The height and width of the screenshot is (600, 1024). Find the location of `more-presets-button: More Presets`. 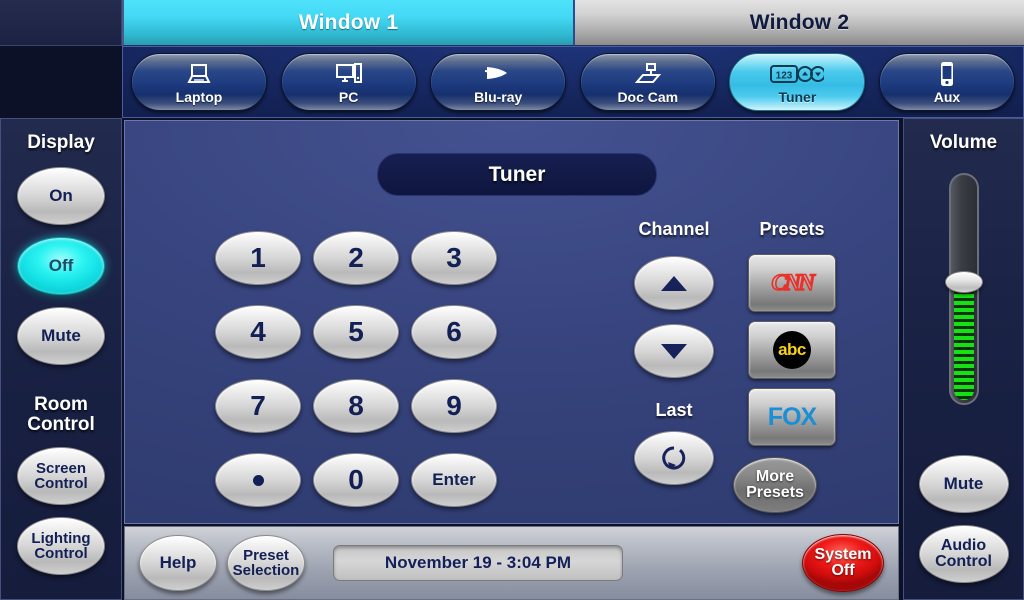

more-presets-button: More Presets is located at coordinates (775, 485).